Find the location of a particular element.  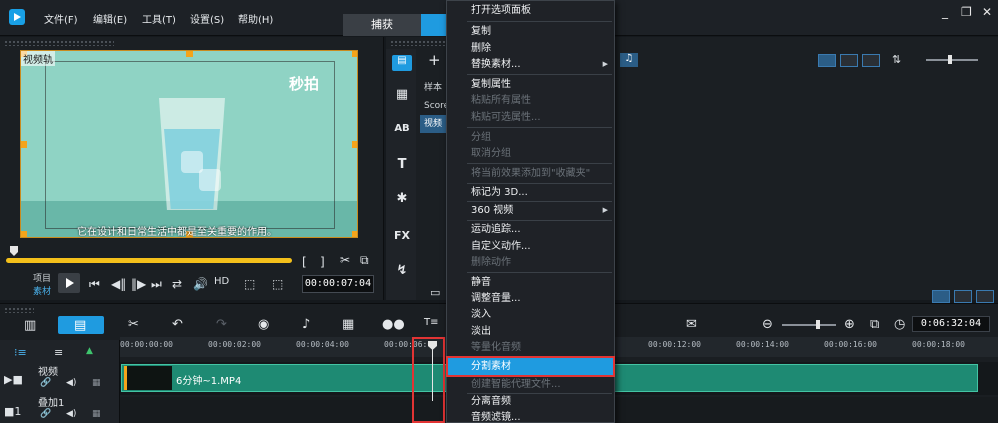

tools-icon: ✂ is located at coordinates (133, 324).